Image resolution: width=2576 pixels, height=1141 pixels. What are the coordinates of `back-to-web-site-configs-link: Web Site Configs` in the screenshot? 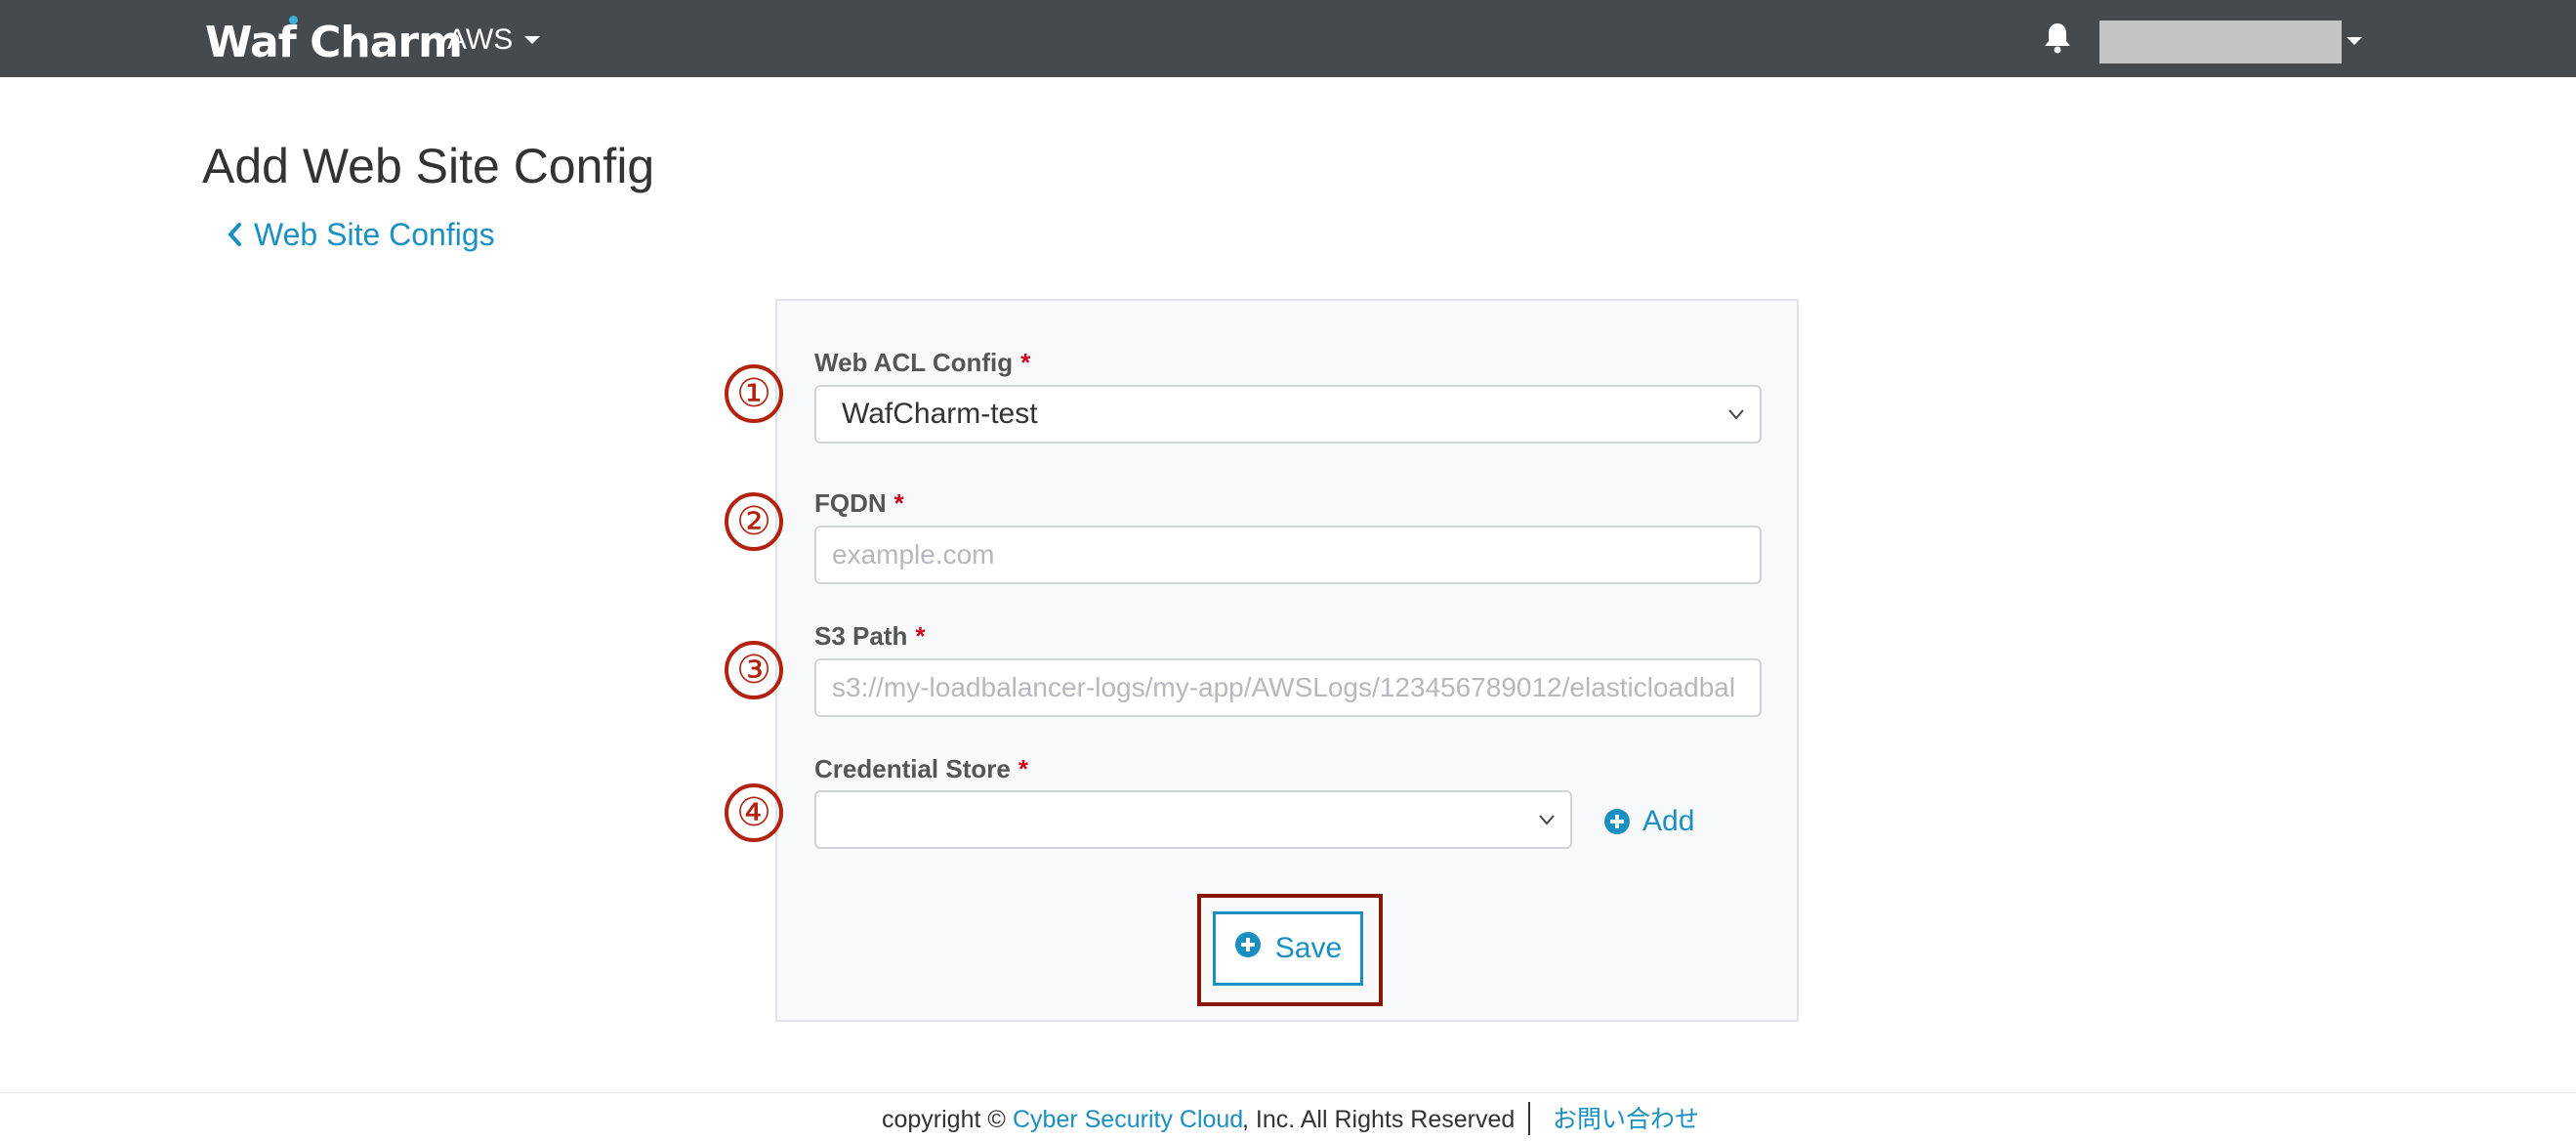 It's located at (361, 234).